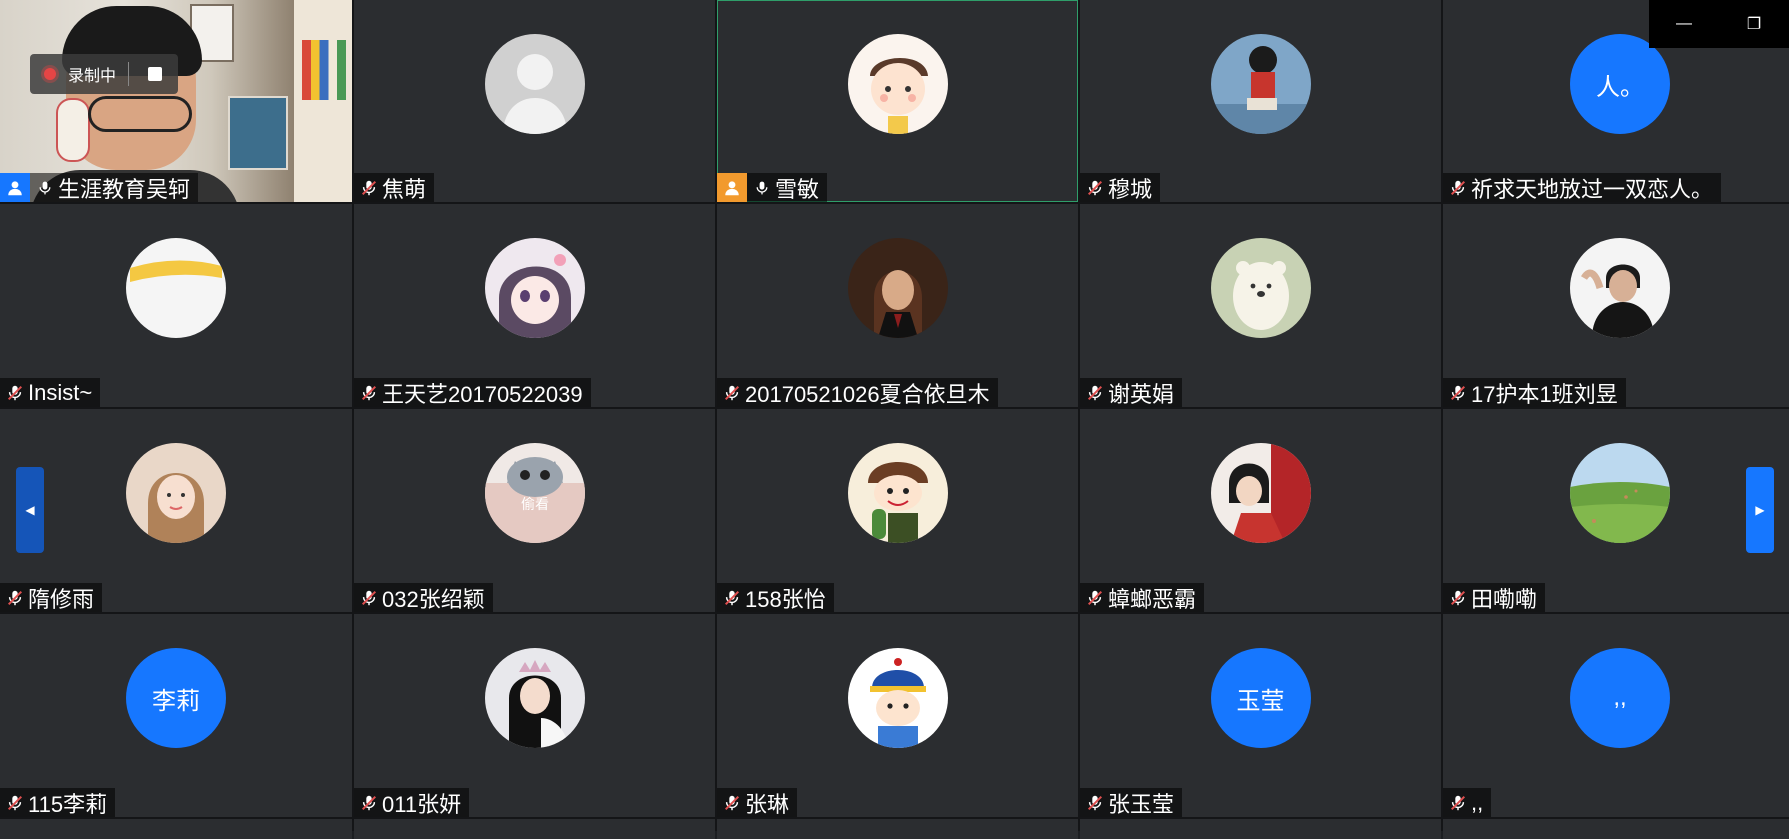 This screenshot has width=1789, height=839. Describe the element at coordinates (1477, 802) in the screenshot. I see `participant-name: ,,` at that location.